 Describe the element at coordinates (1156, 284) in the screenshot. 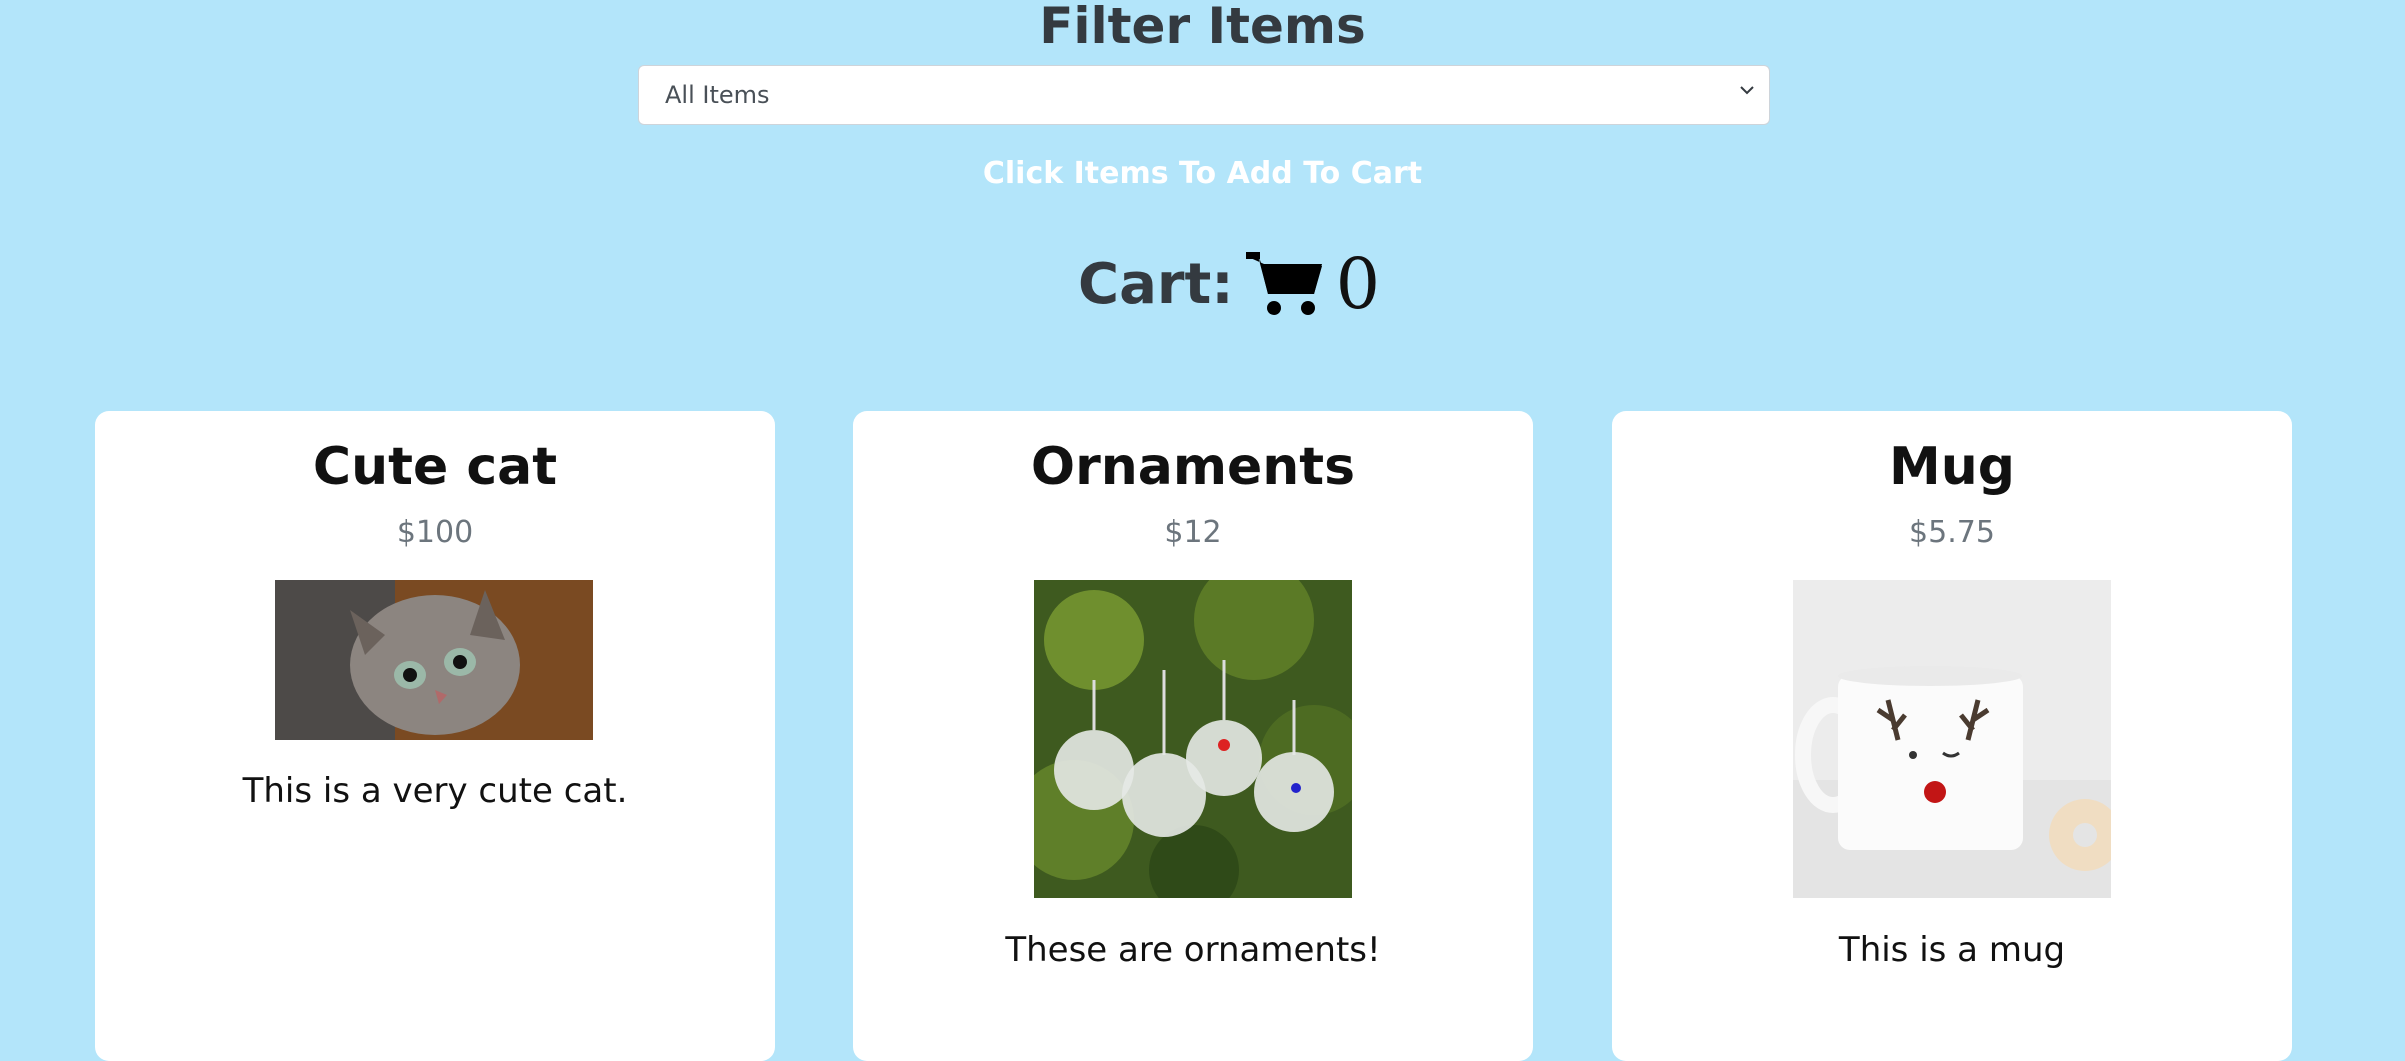

I see `cart-label: Cart:` at that location.